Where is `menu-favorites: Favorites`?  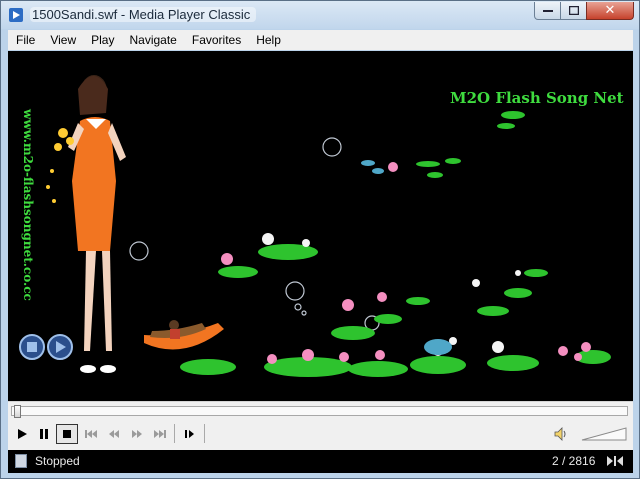 menu-favorites: Favorites is located at coordinates (216, 40).